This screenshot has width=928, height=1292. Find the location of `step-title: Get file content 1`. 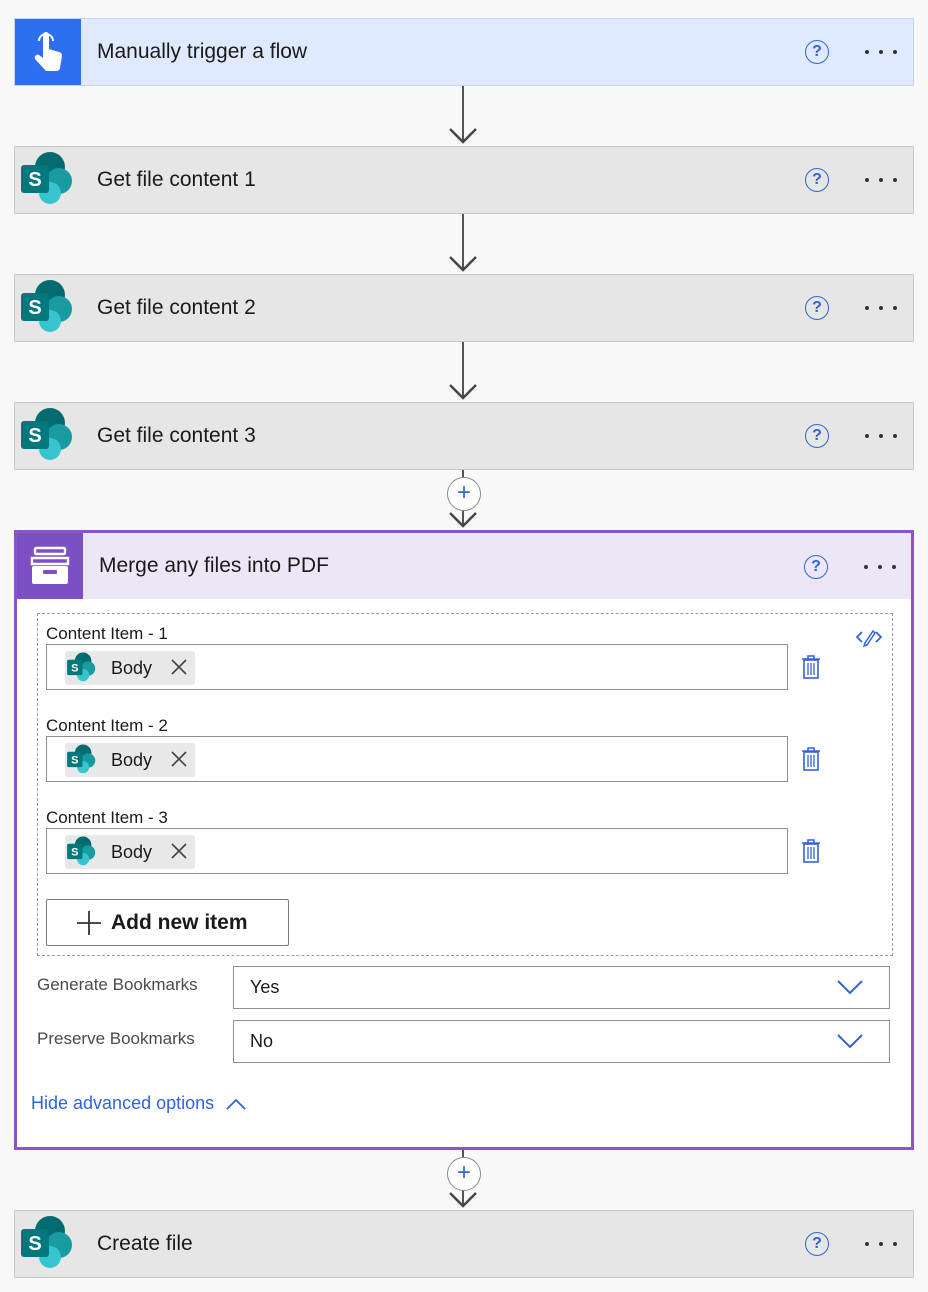

step-title: Get file content 1 is located at coordinates (176, 179).